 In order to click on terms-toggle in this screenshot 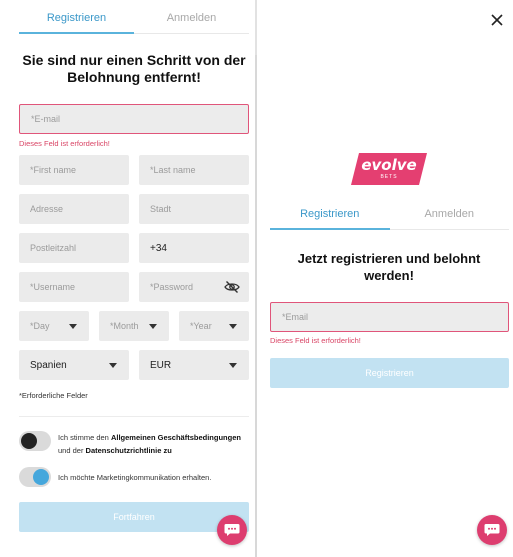, I will do `click(35, 441)`.